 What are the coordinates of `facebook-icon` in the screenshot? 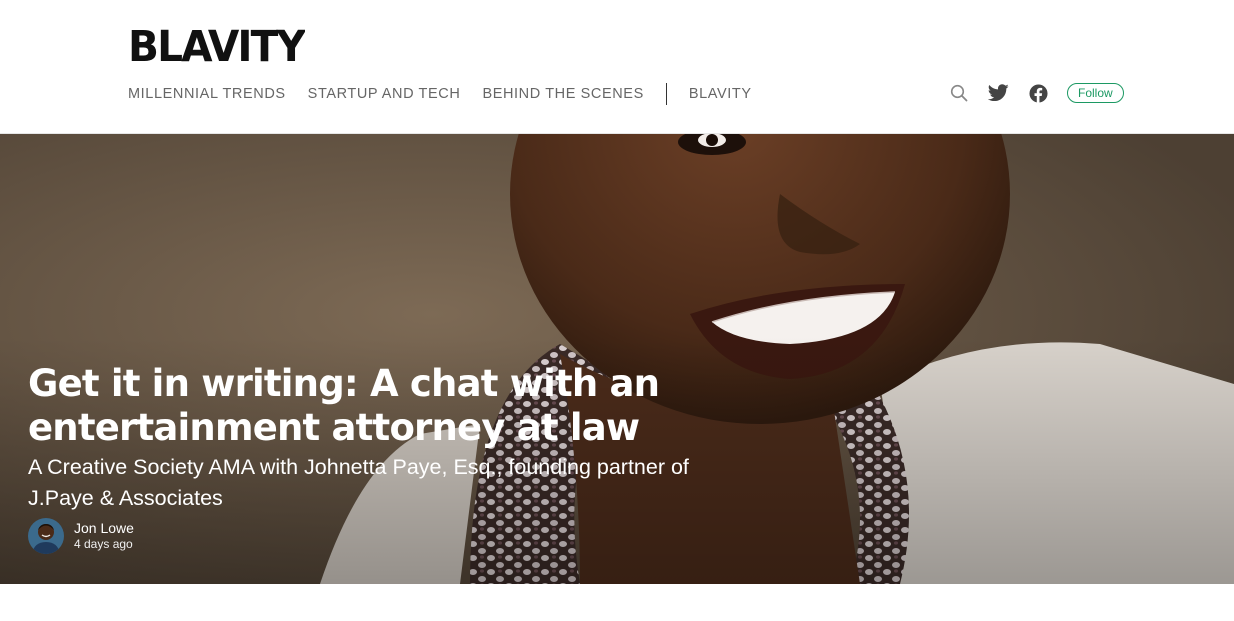 It's located at (1038, 93).